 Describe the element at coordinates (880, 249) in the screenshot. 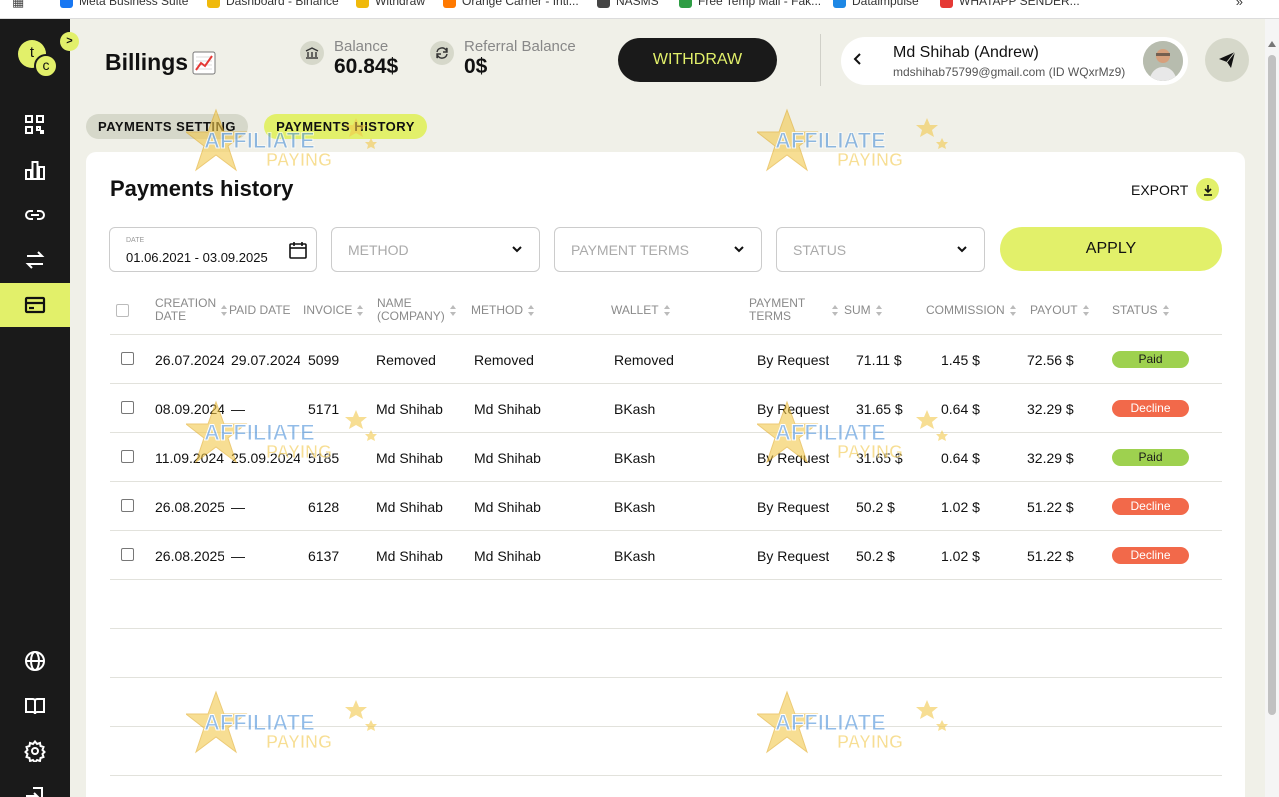

I see `status-select: STATUS` at that location.